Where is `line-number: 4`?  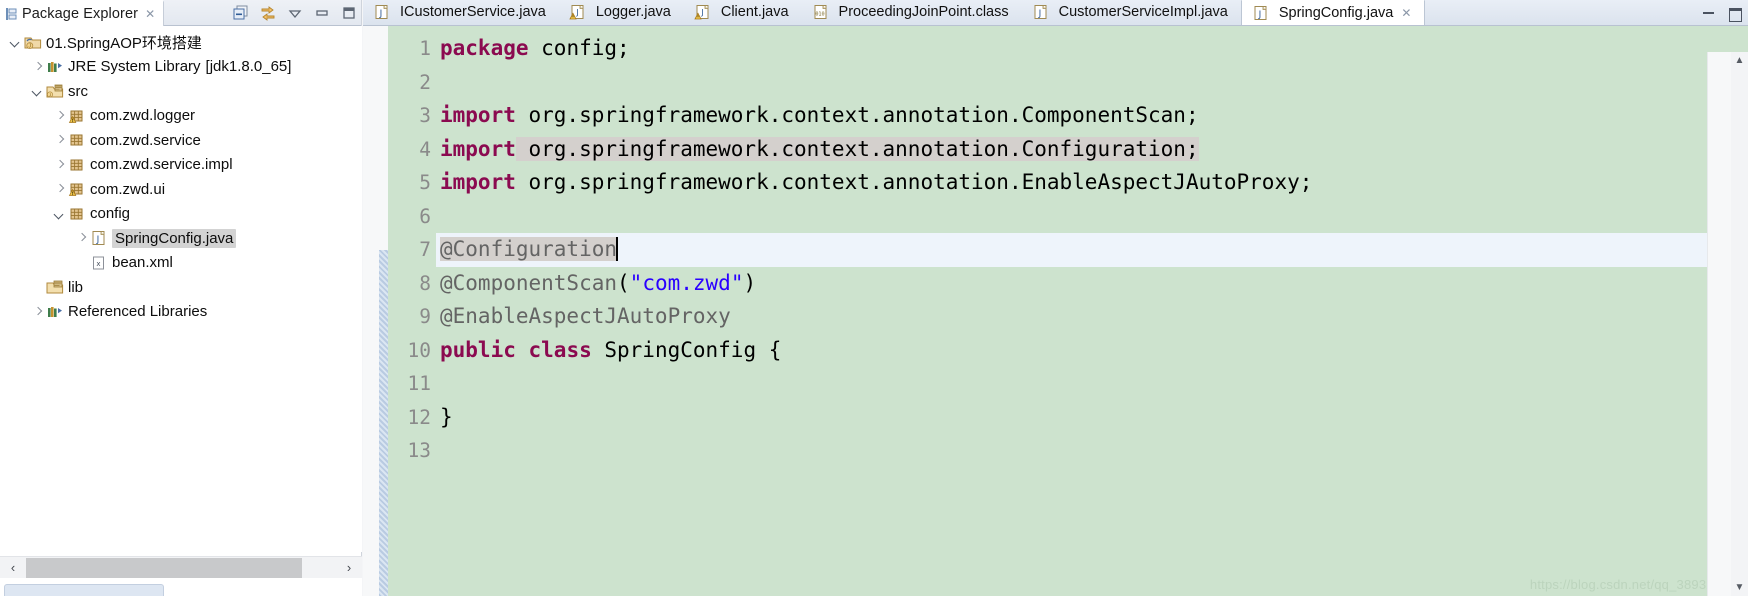
line-number: 4 is located at coordinates (425, 149).